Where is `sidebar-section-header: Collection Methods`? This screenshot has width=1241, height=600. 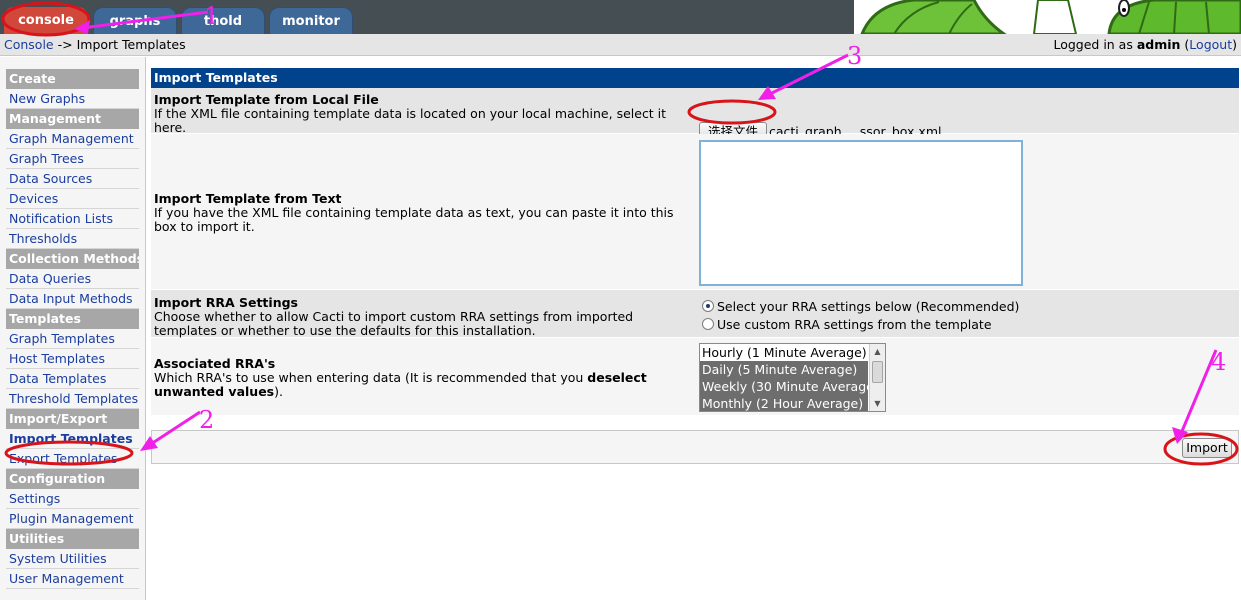
sidebar-section-header: Collection Methods is located at coordinates (72, 259).